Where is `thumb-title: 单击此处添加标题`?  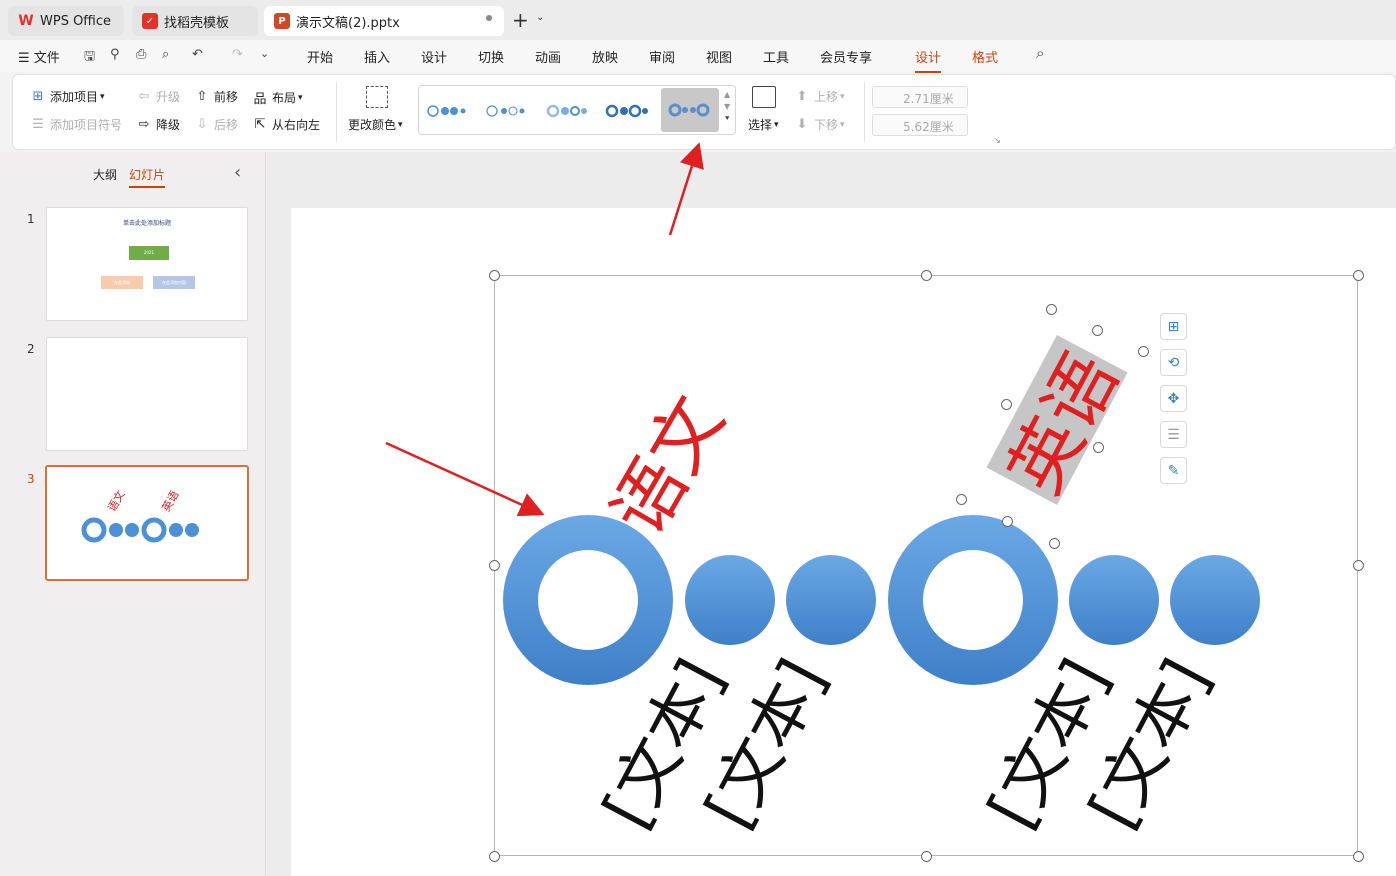
thumb-title: 单击此处添加标题 is located at coordinates (146, 223).